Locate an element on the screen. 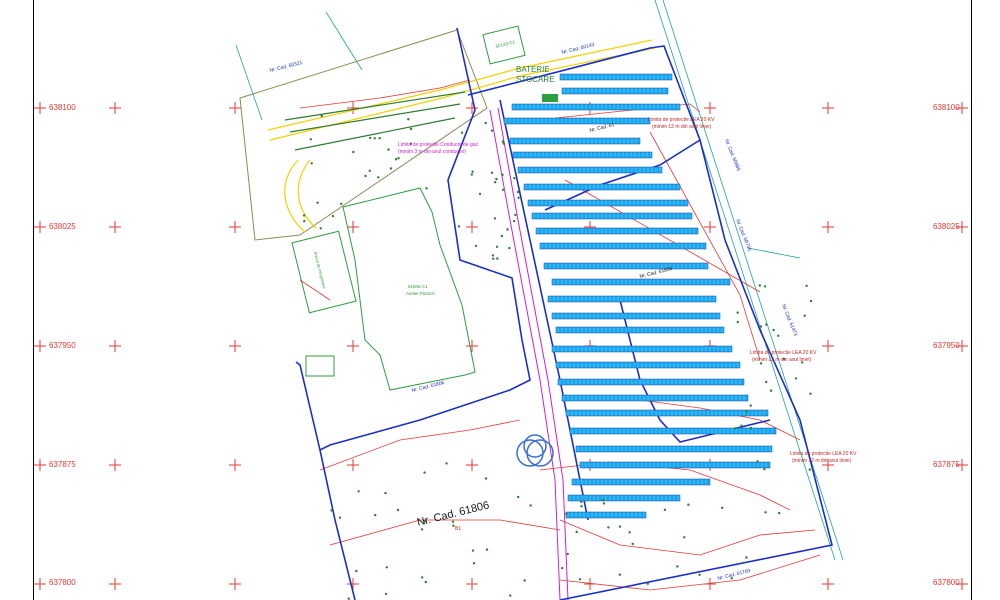 Image resolution: width=1000 pixels, height=600 pixels. building-main-outline is located at coordinates (409, 289).